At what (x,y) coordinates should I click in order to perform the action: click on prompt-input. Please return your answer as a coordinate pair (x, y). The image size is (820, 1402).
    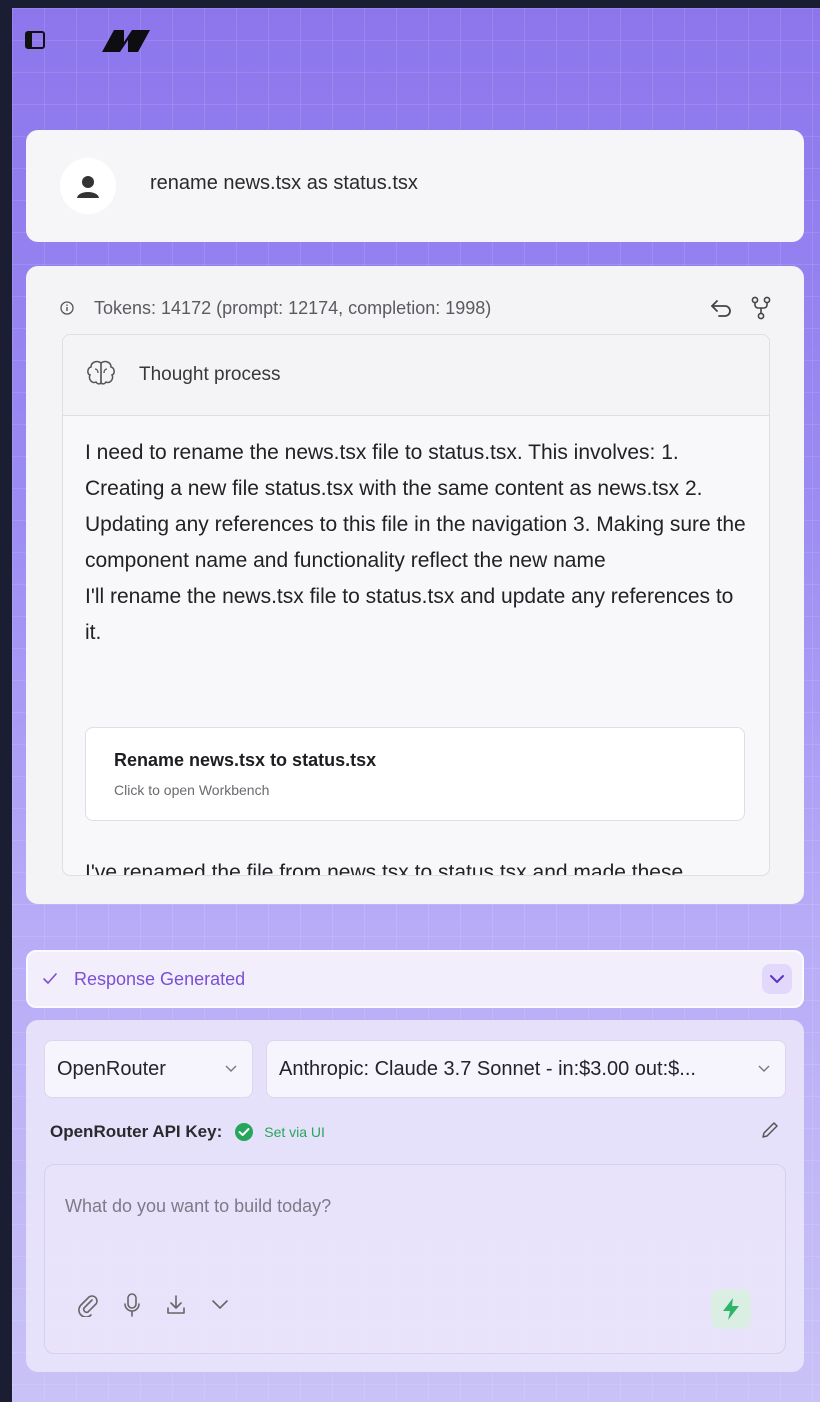
    Looking at the image, I should click on (385, 1206).